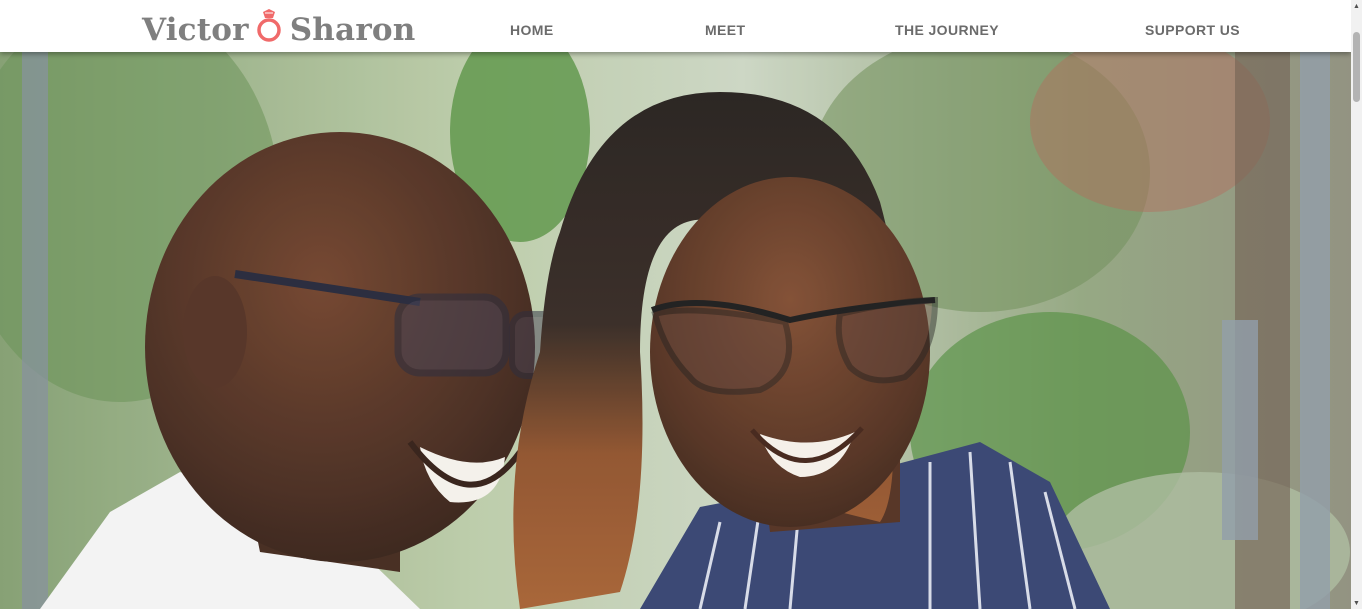 The height and width of the screenshot is (609, 1362). I want to click on scrollbar-thumb, so click(1356, 67).